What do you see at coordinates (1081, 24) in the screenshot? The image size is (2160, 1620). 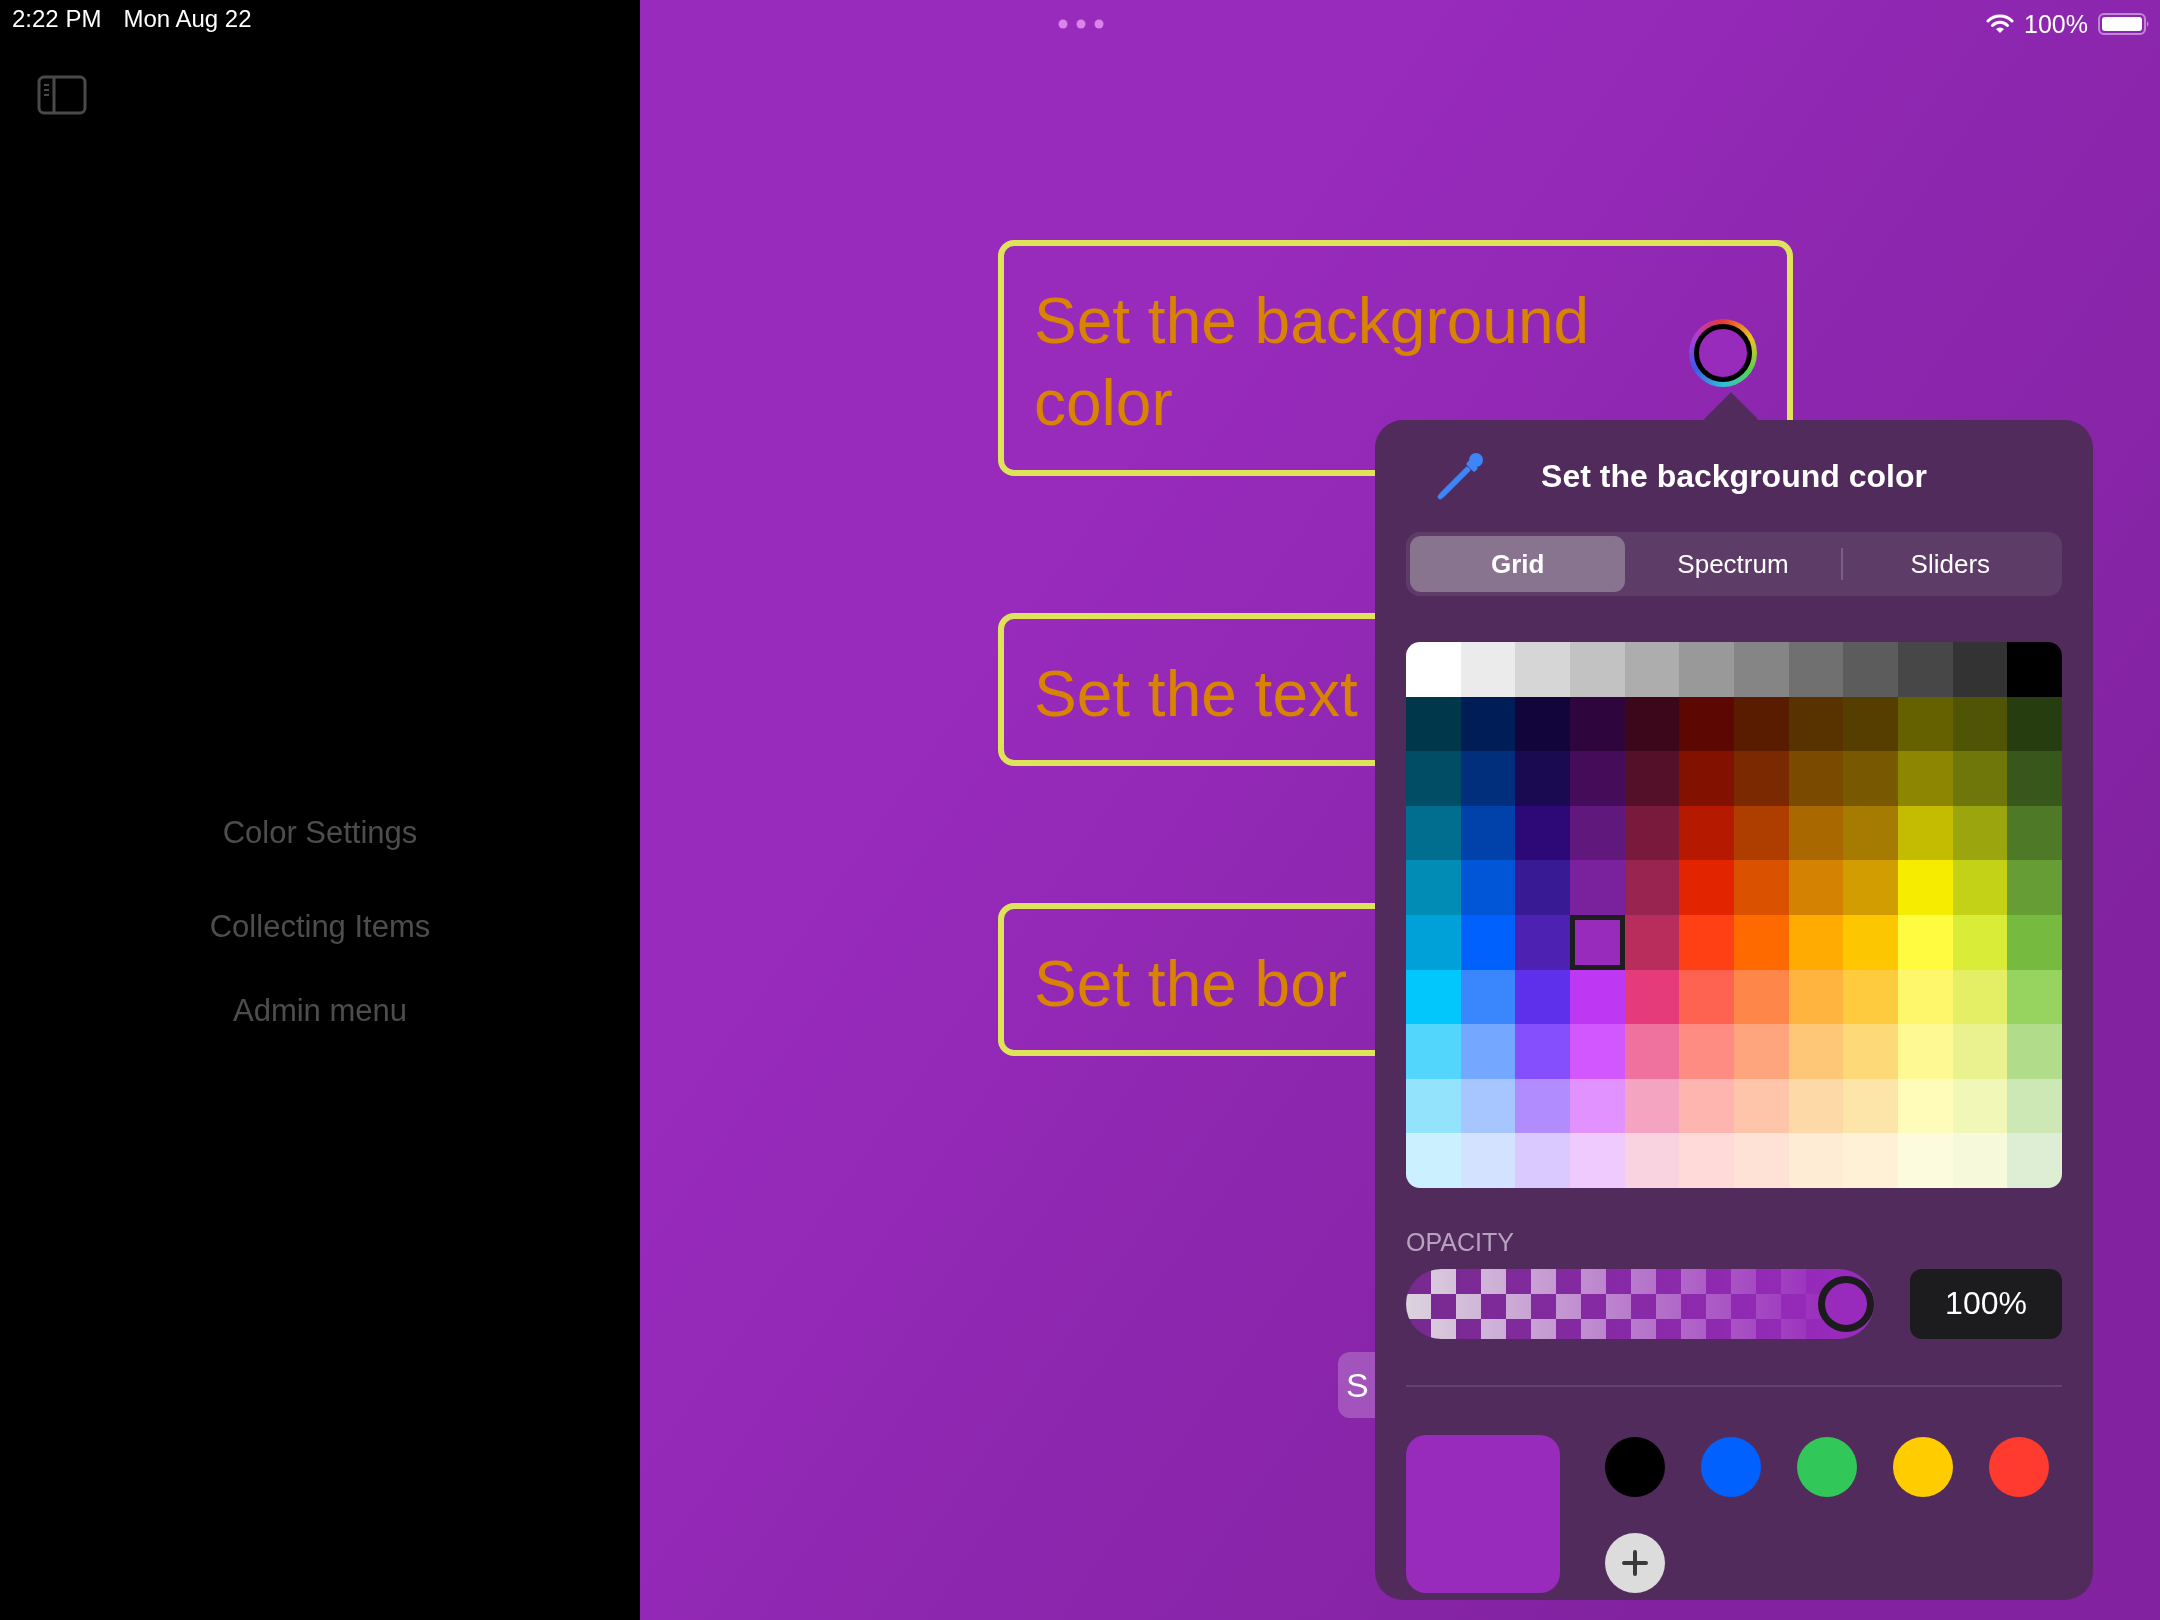 I see `more-dots-icon` at bounding box center [1081, 24].